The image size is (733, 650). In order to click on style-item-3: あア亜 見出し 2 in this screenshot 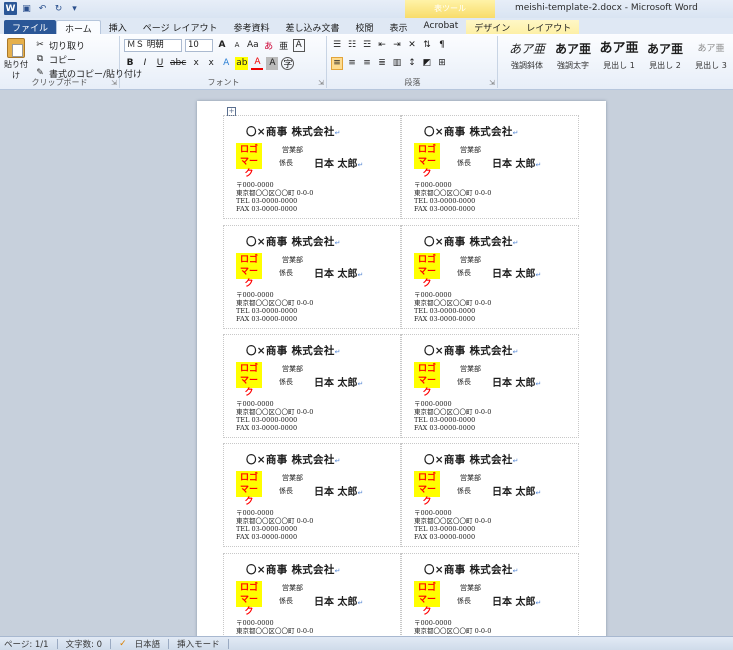, I will do `click(665, 57)`.